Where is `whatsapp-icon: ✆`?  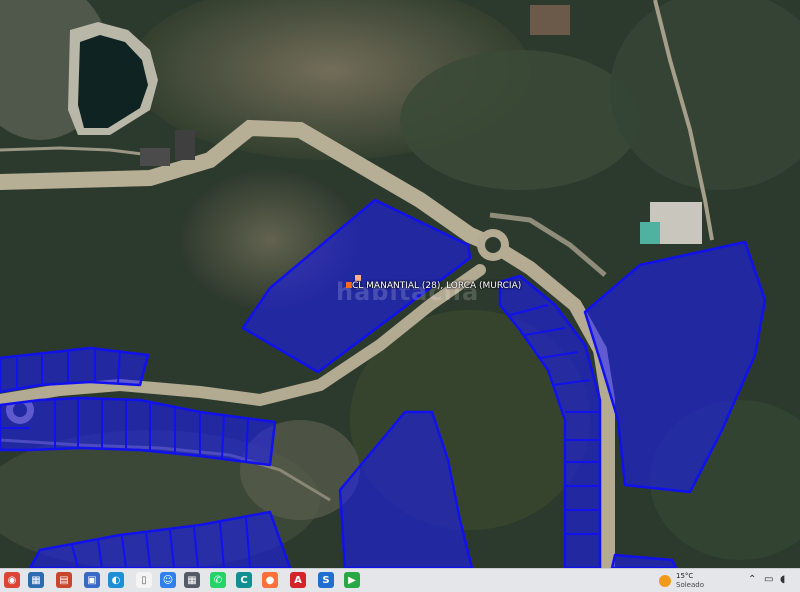 whatsapp-icon: ✆ is located at coordinates (218, 580).